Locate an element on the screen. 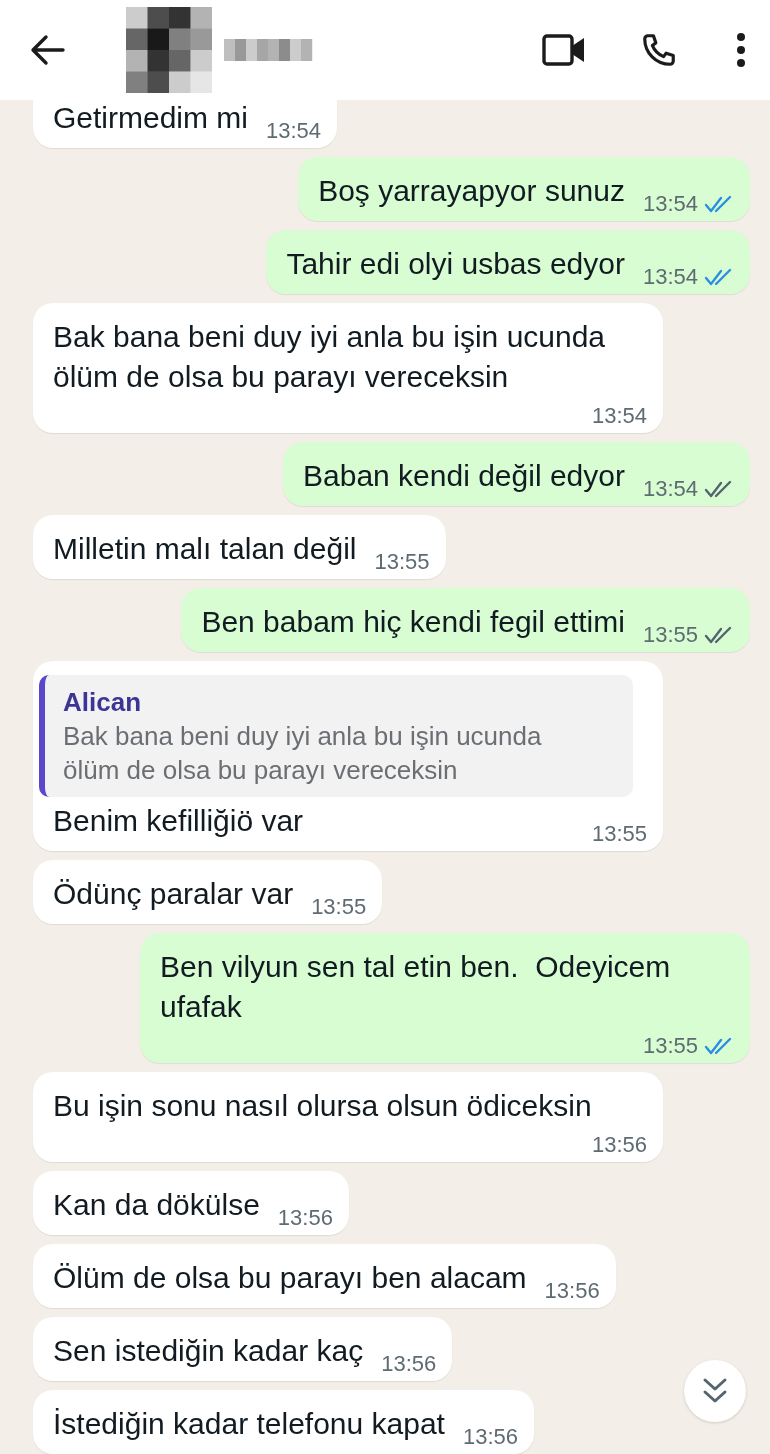 This screenshot has height=1454, width=770. scroll-down-button is located at coordinates (715, 1391).